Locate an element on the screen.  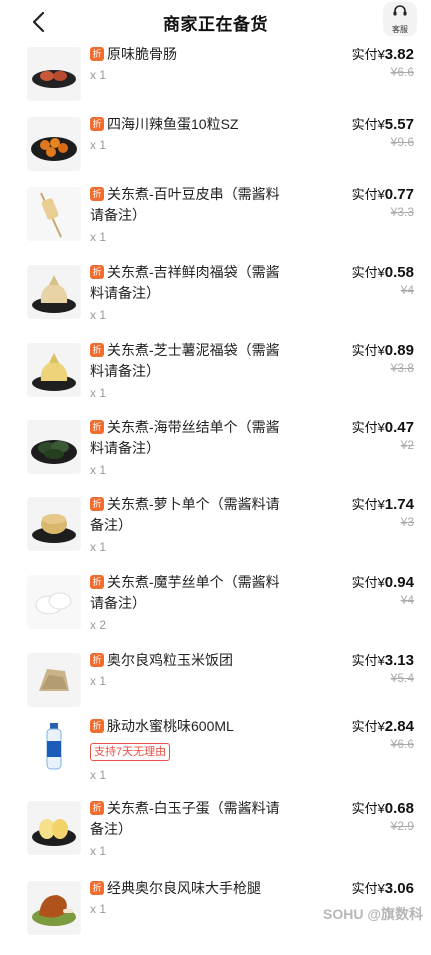
item-name-text: 关东煮-萝卜单个（需酱料请备注） is located at coordinates (185, 514).